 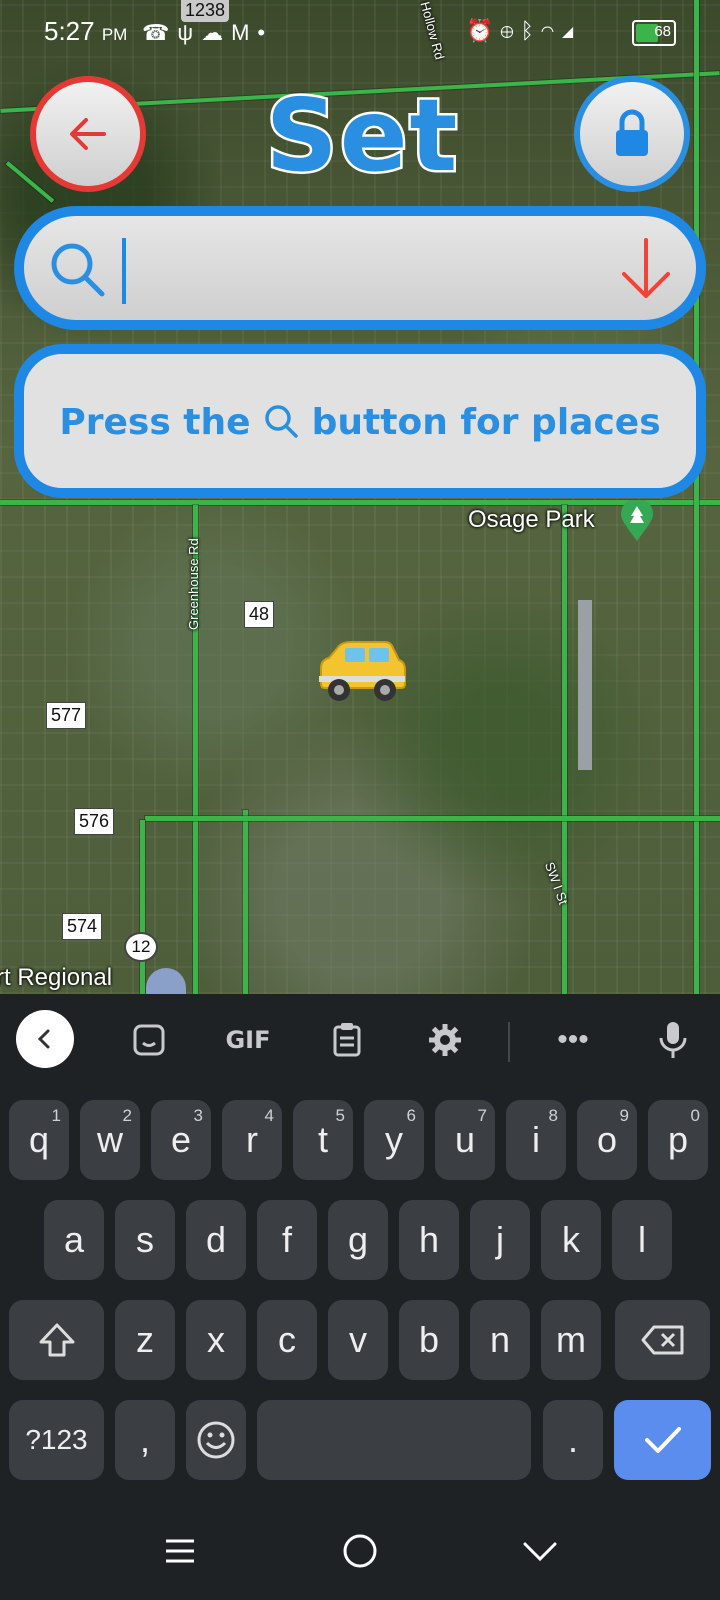 I want to click on shift-icon, so click(x=56, y=1340).